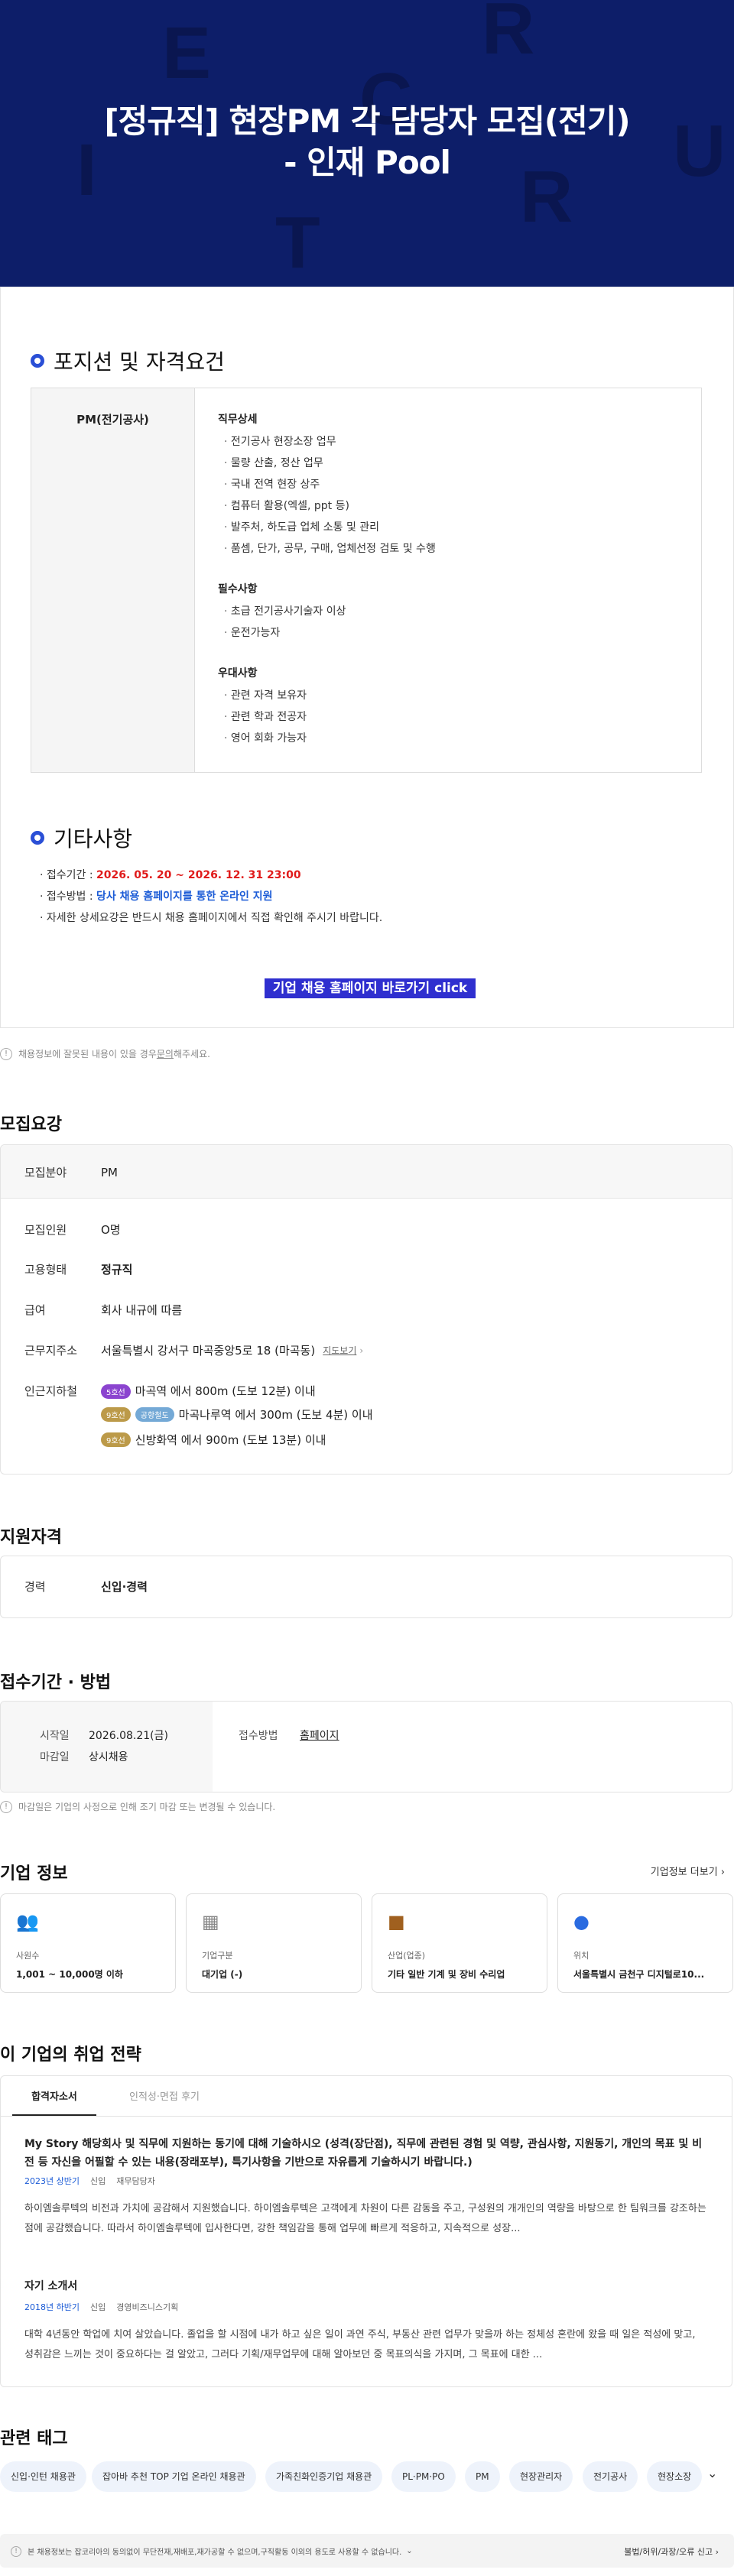  I want to click on headcount-value: O명, so click(111, 1230).